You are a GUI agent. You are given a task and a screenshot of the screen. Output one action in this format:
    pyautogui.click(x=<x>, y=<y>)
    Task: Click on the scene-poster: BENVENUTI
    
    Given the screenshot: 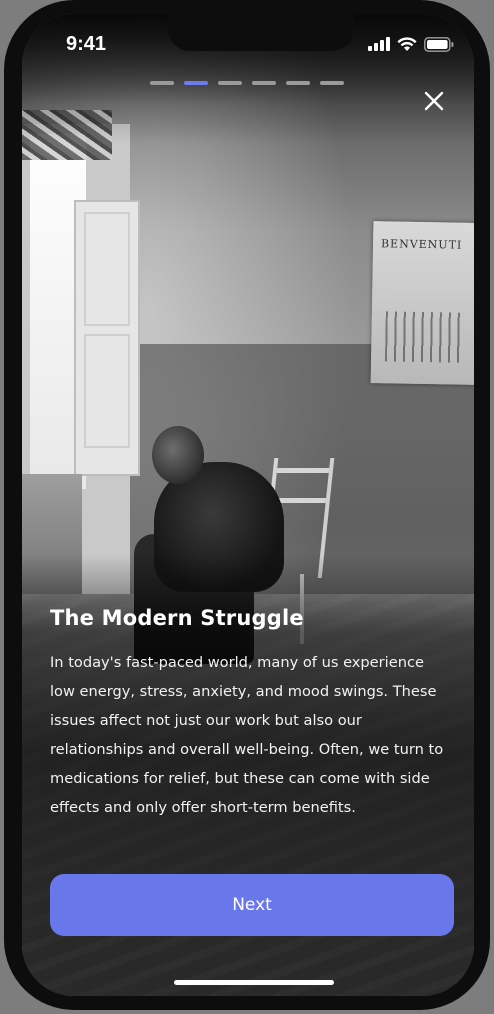 What is the action you would take?
    pyautogui.click(x=422, y=303)
    